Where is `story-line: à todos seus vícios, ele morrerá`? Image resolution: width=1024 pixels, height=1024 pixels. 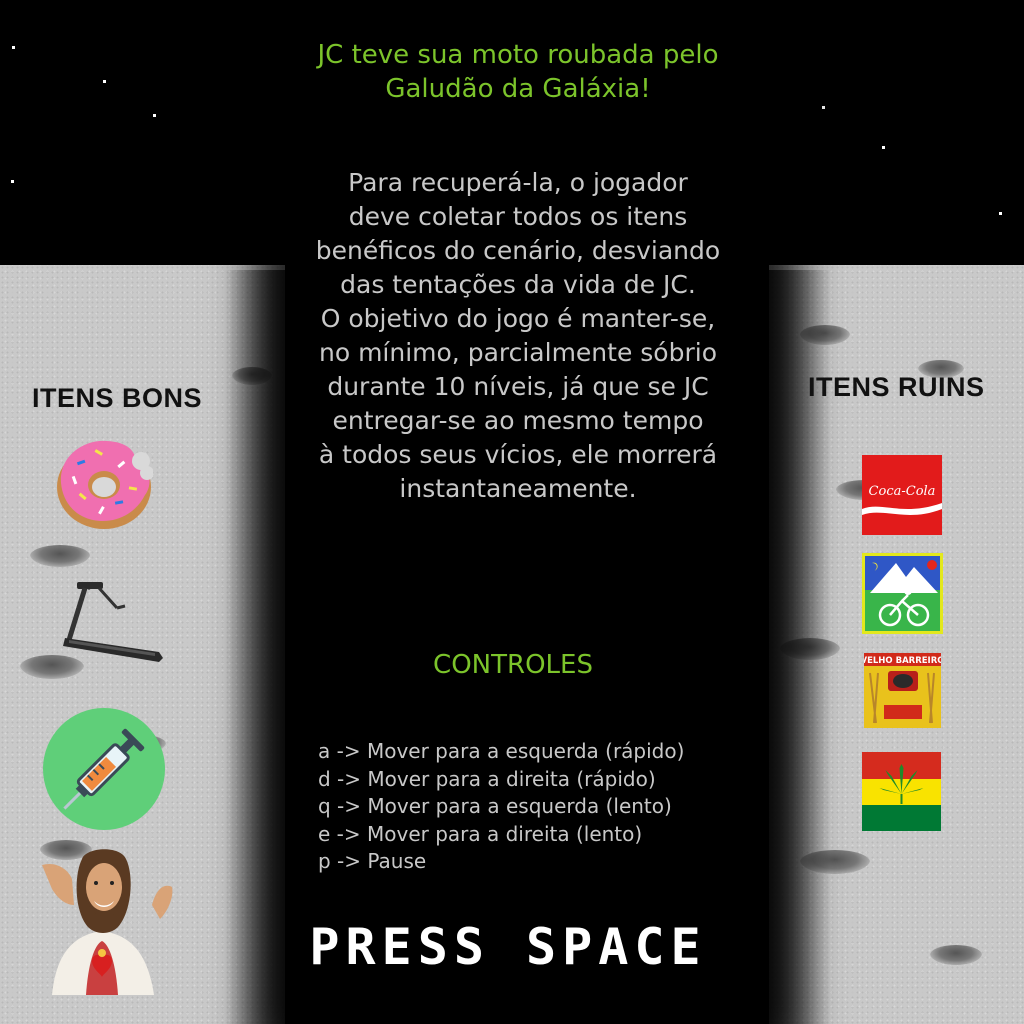 story-line: à todos seus vícios, ele morrerá is located at coordinates (518, 454).